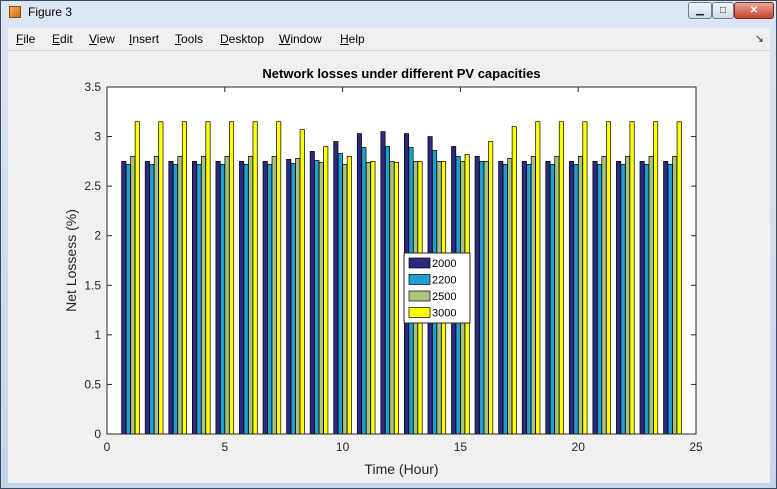 This screenshot has height=489, width=777. Describe the element at coordinates (444, 297) in the screenshot. I see `legend-label-2500: 2500` at that location.